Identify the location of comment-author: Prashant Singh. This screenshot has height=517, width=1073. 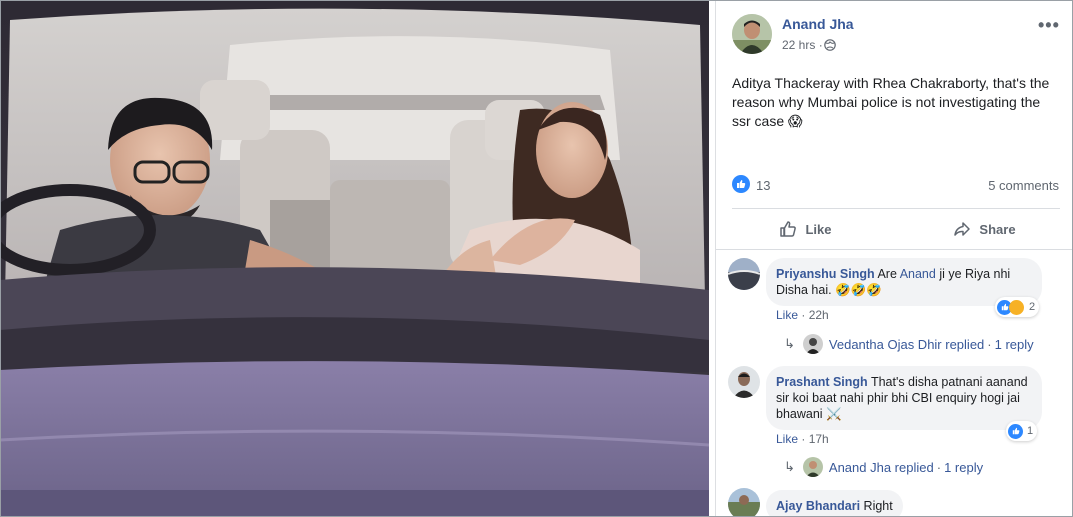
(822, 382).